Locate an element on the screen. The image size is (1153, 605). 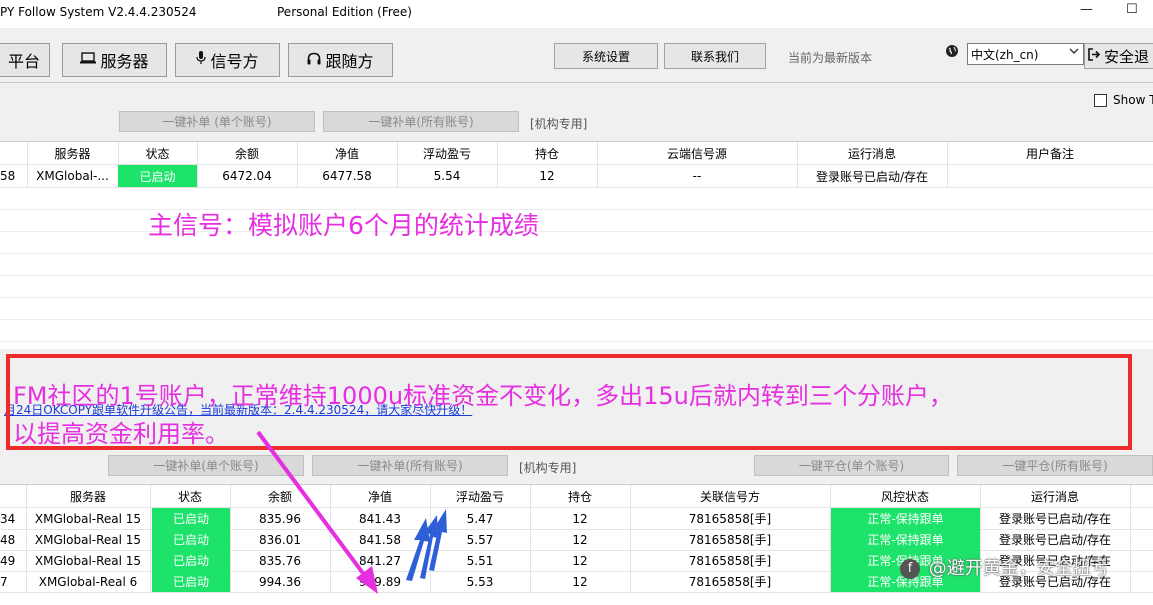
blue-arrow-icon is located at coordinates (426, 545).